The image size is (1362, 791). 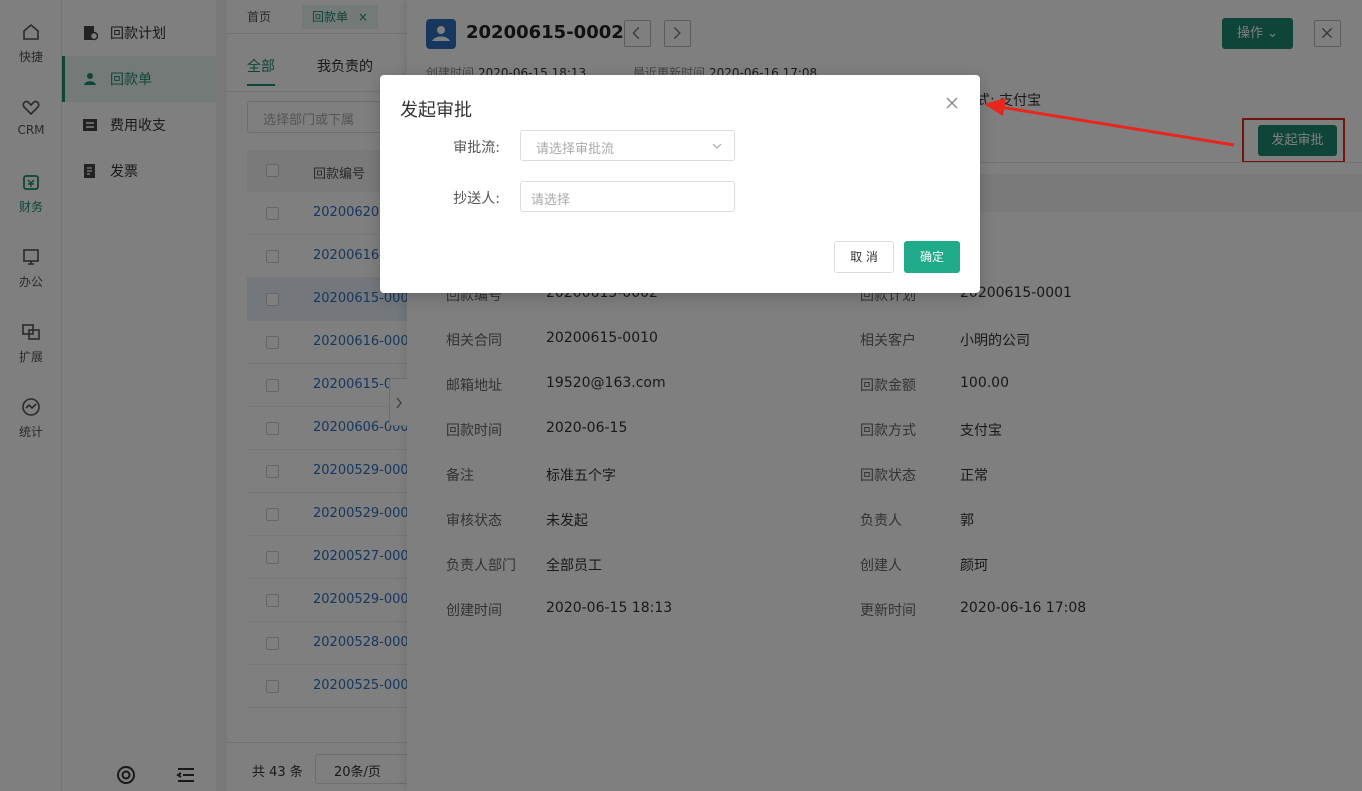 I want to click on close-icon, so click(x=952, y=103).